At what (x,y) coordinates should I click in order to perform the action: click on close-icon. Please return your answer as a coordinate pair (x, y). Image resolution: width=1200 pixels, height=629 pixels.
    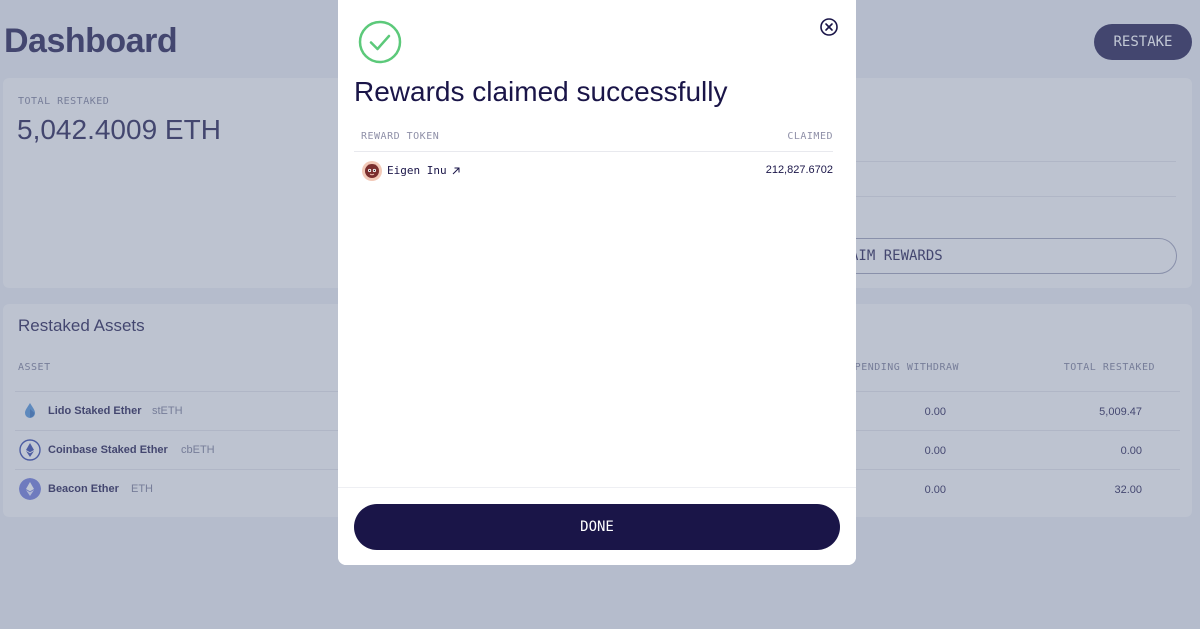
    Looking at the image, I should click on (829, 27).